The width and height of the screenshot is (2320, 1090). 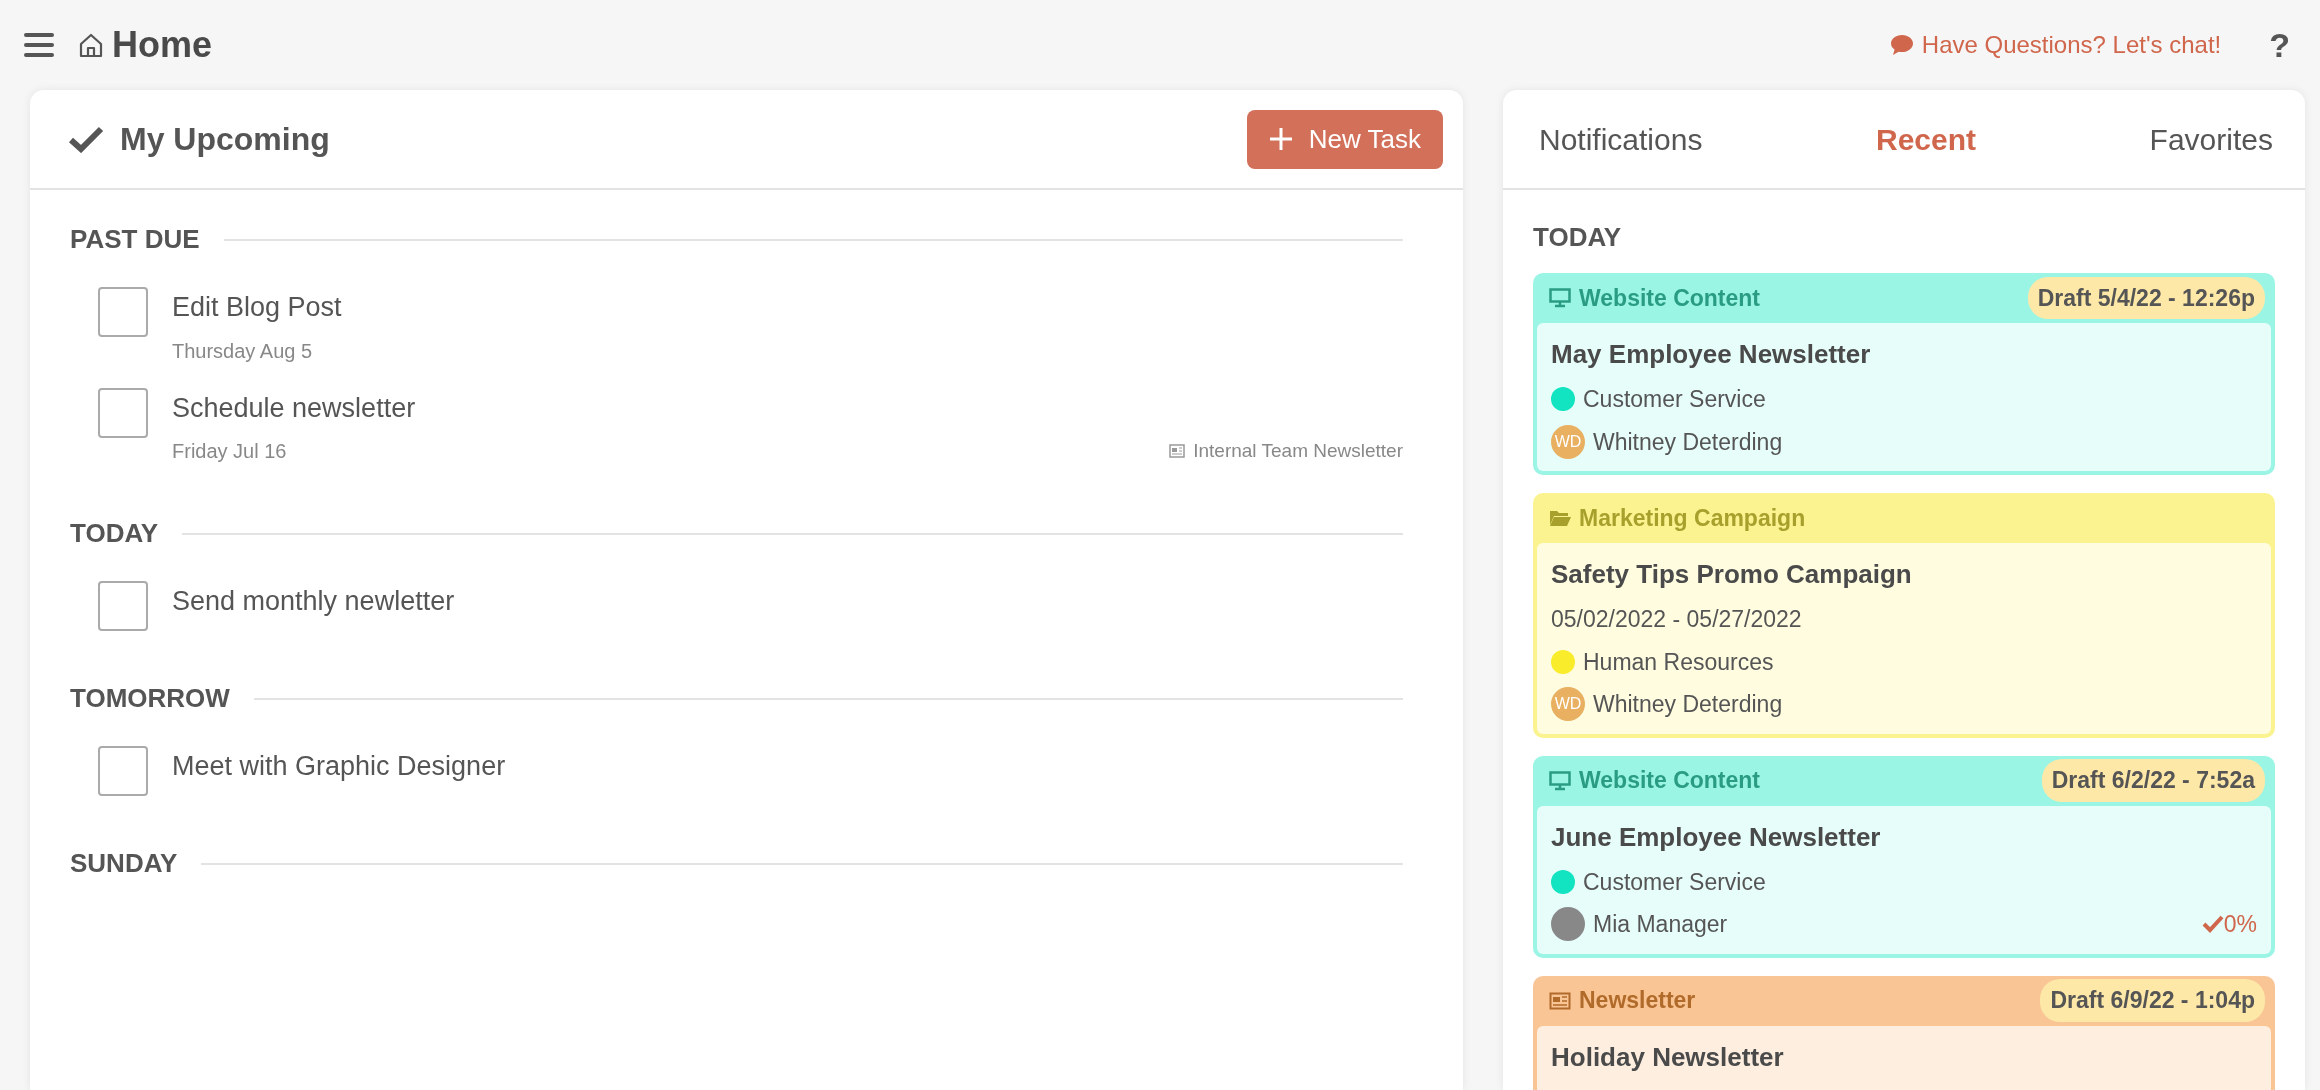 I want to click on card-title: June Employee Newsletter, so click(x=1904, y=837).